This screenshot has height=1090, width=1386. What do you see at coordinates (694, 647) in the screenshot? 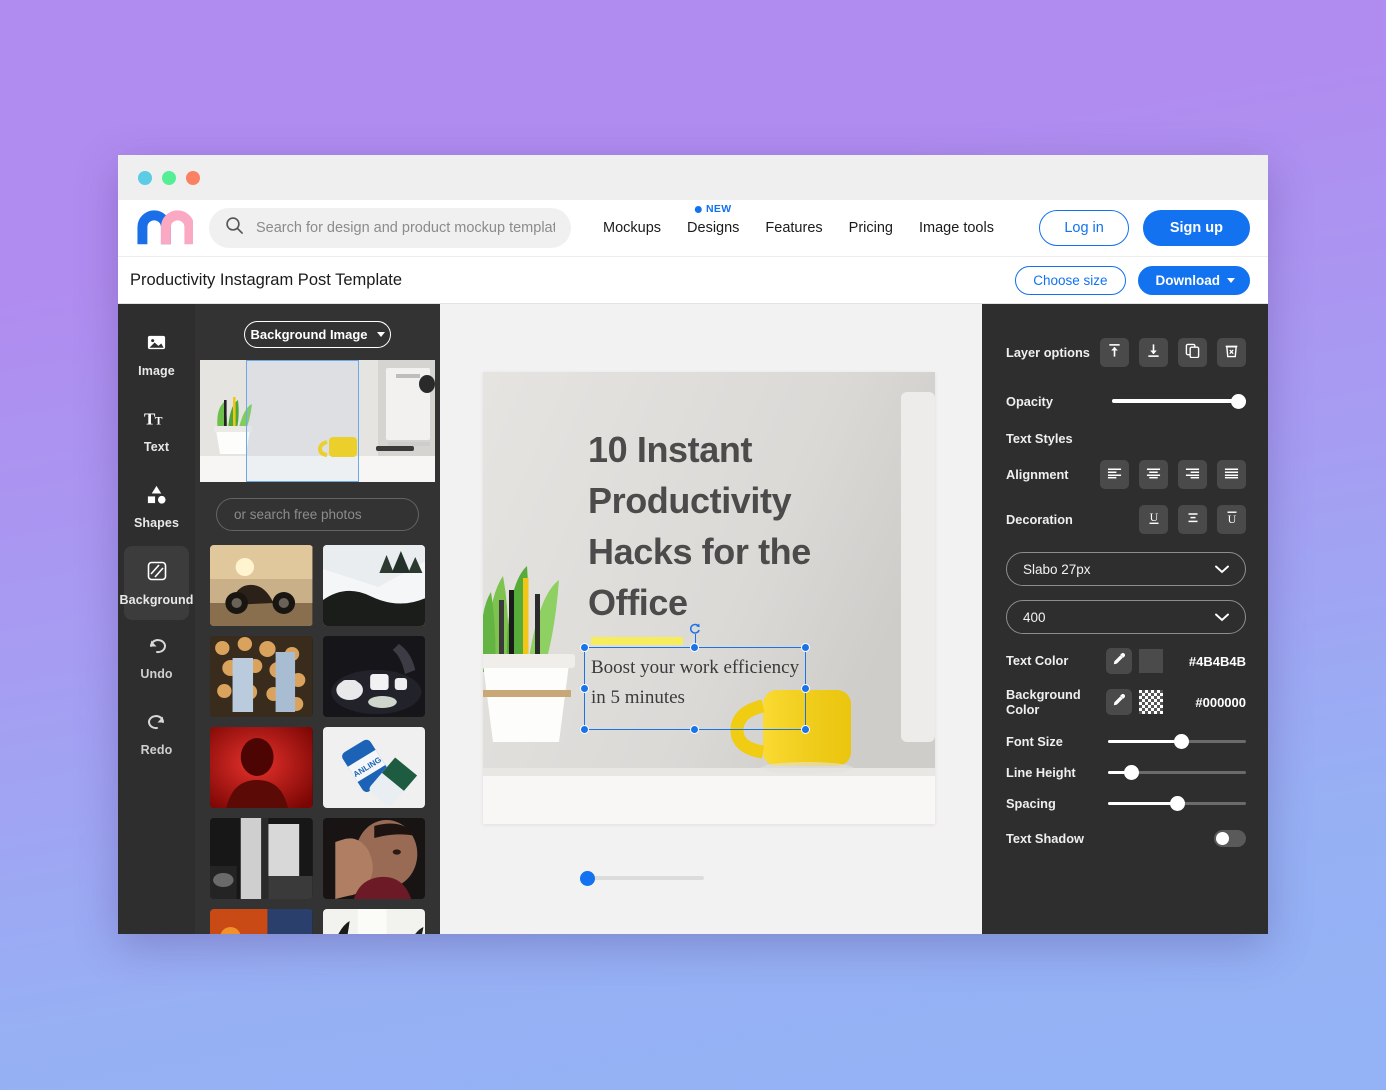
I see `resize-handle-n` at bounding box center [694, 647].